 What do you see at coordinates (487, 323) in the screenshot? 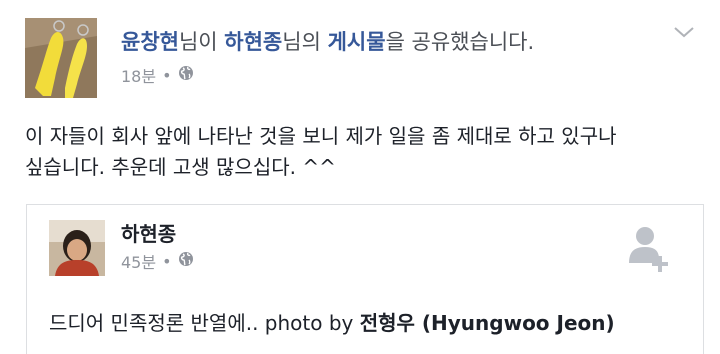
I see `photo-credit-link: 전형우 (Hyungwoo Jeon)` at bounding box center [487, 323].